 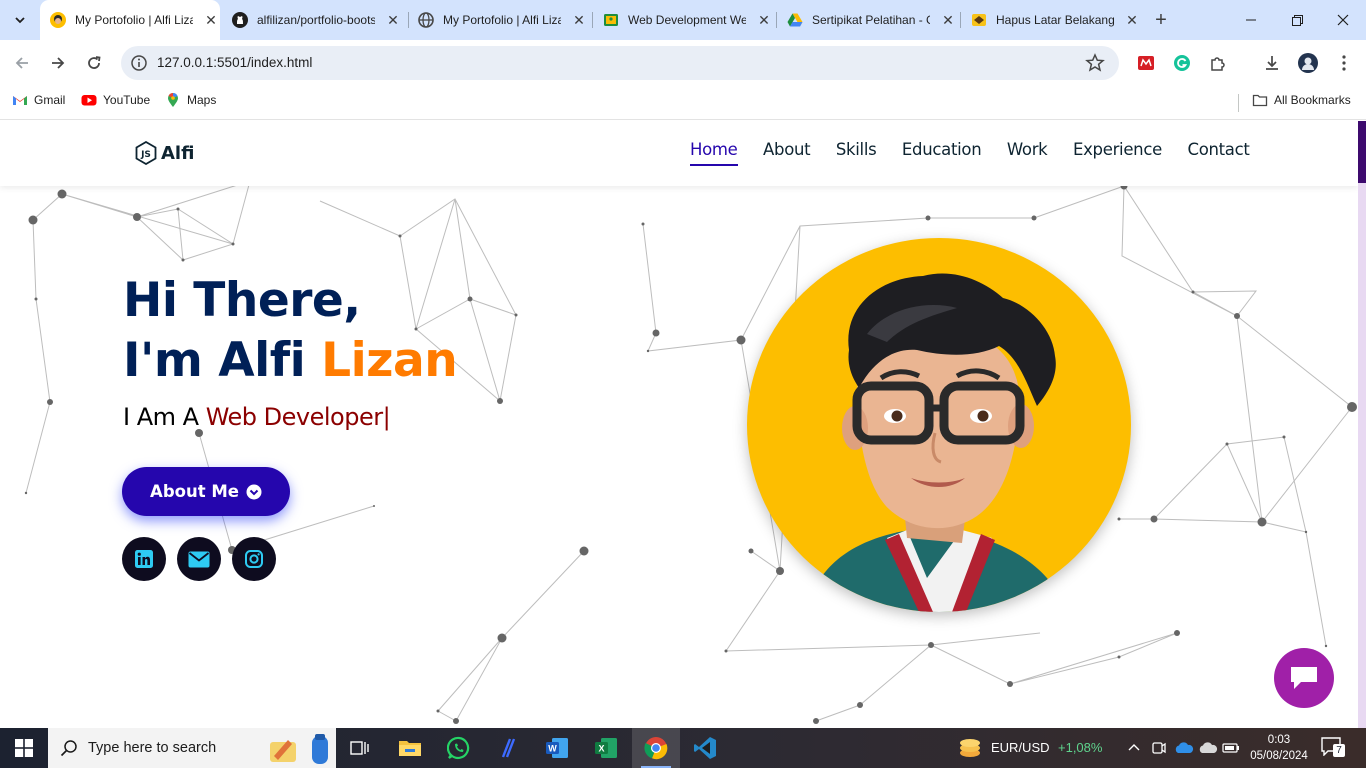 I want to click on browser-menu-button, so click(x=1344, y=63).